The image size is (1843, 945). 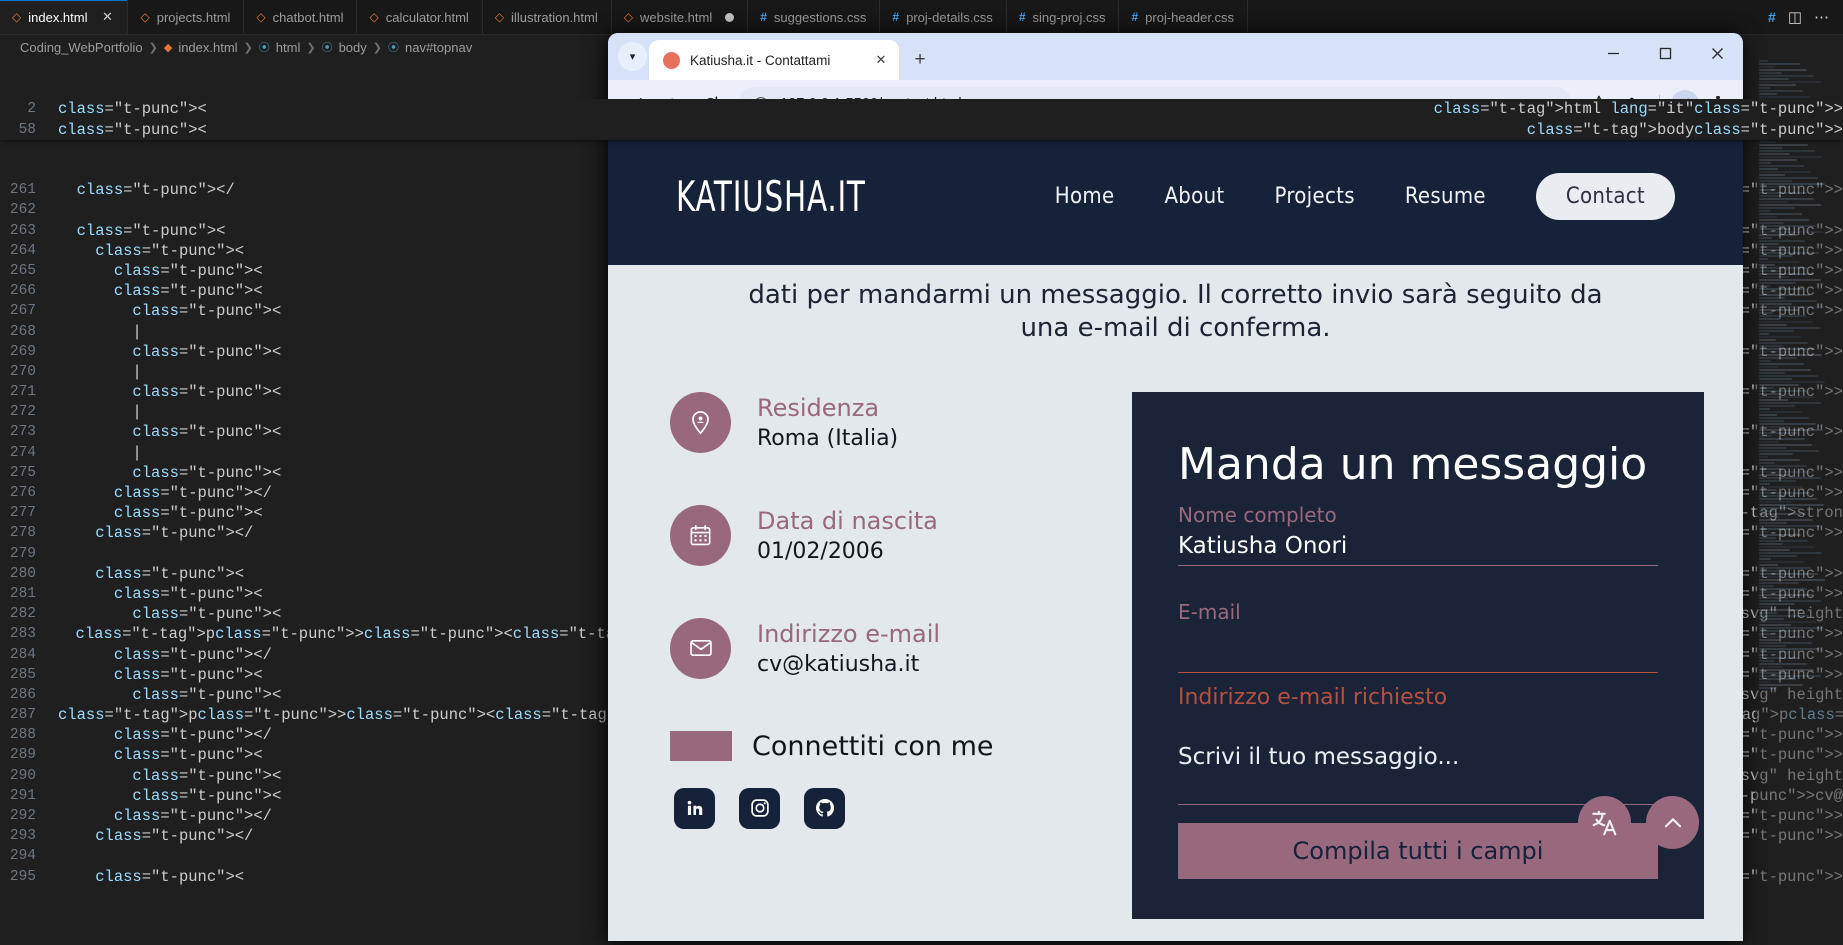 I want to click on editor-tab-calculator-html: ◇ calculator.html, so click(x=420, y=17).